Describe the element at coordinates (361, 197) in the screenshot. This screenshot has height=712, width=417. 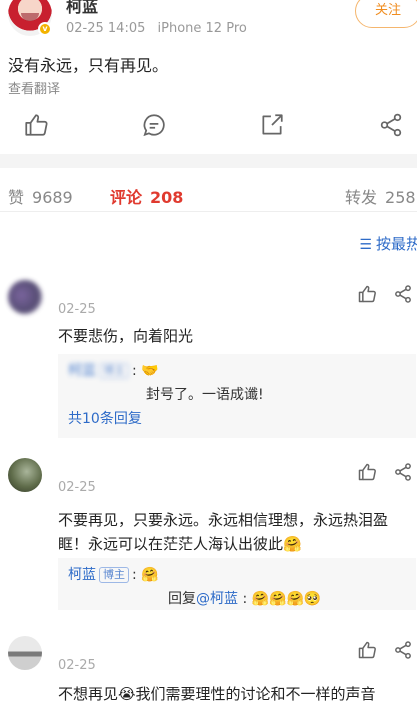
I see `tab-reposts-label: 转发` at that location.